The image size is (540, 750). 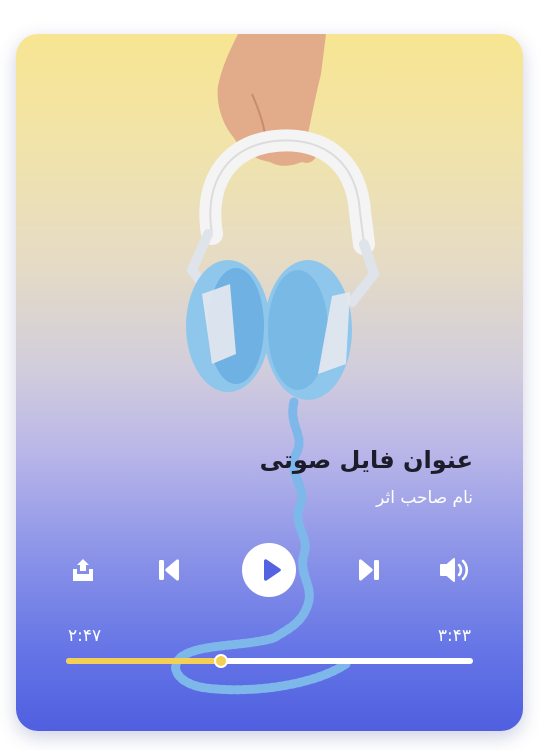 I want to click on skip-previous-icon, so click(x=169, y=570).